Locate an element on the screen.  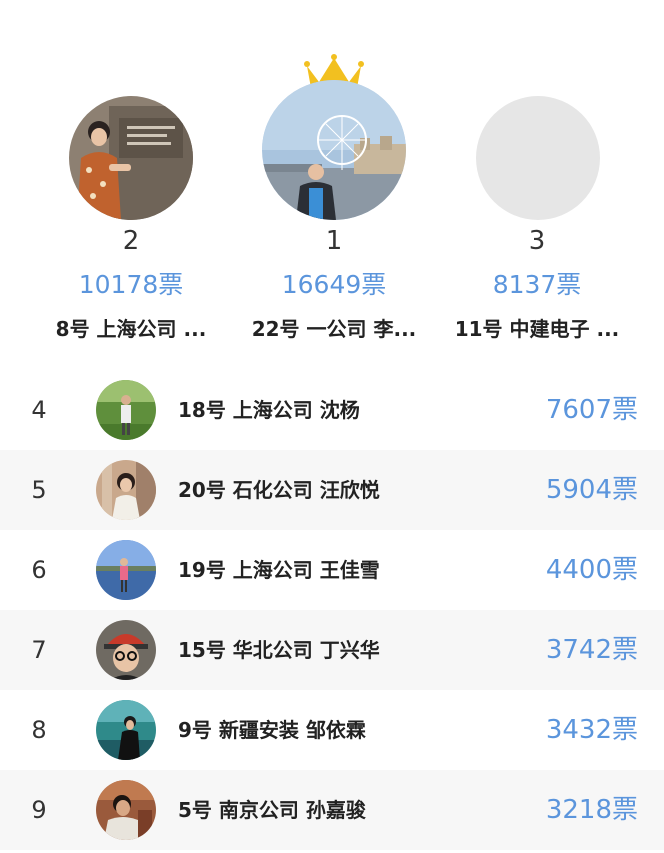
list-item: 7 15号 华北公司 丁兴华 3742票 is located at coordinates (332, 650).